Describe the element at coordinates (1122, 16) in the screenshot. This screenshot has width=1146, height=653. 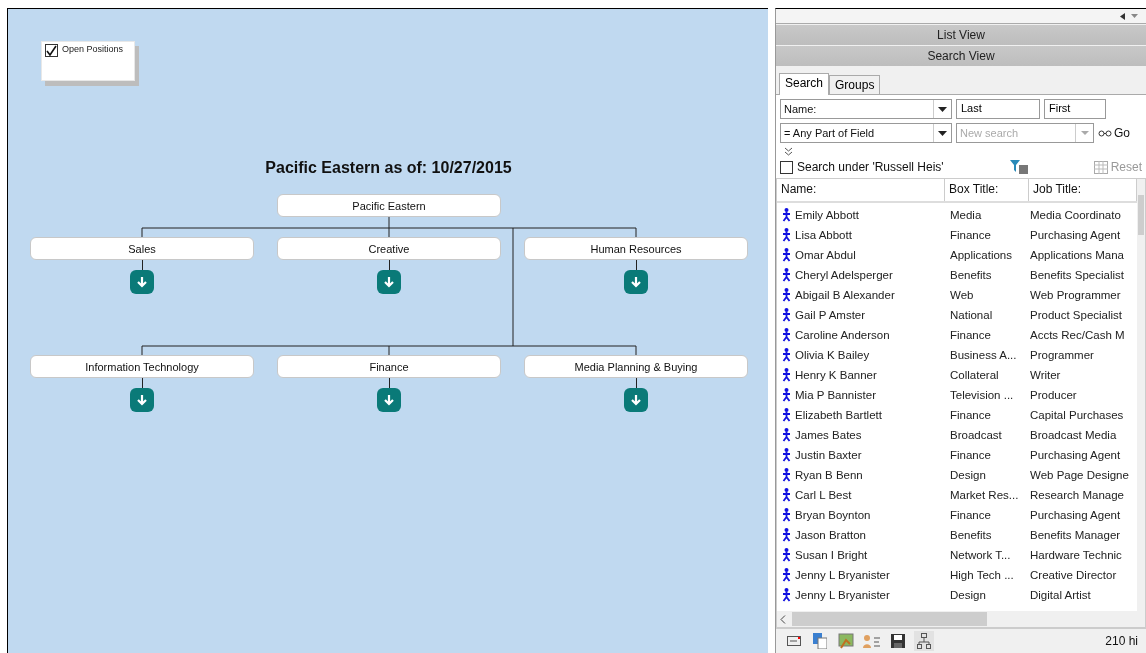
I see `scroll-left-icon` at that location.